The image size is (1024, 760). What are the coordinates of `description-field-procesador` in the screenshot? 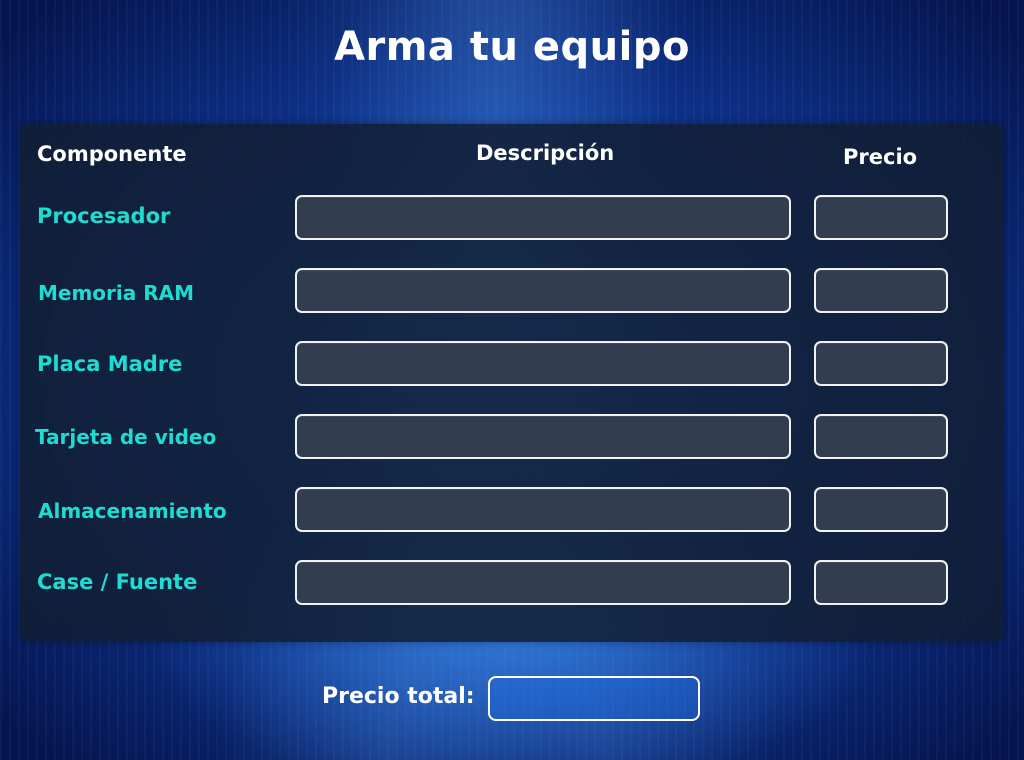 It's located at (543, 217).